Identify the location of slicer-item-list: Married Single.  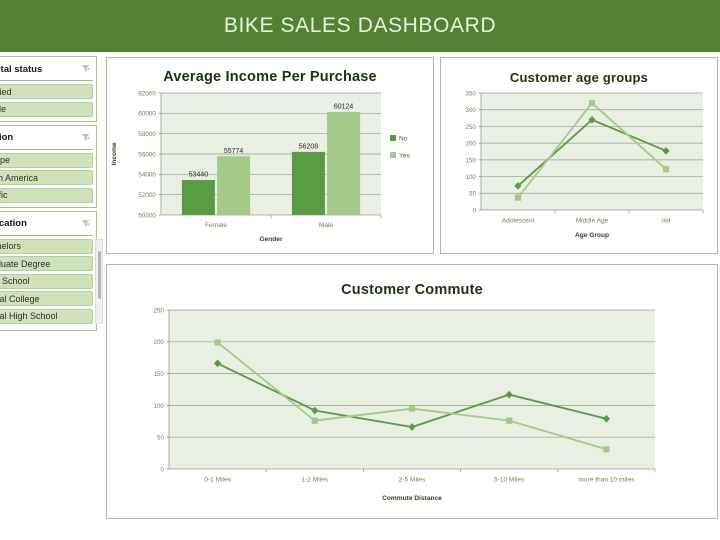
(46, 100).